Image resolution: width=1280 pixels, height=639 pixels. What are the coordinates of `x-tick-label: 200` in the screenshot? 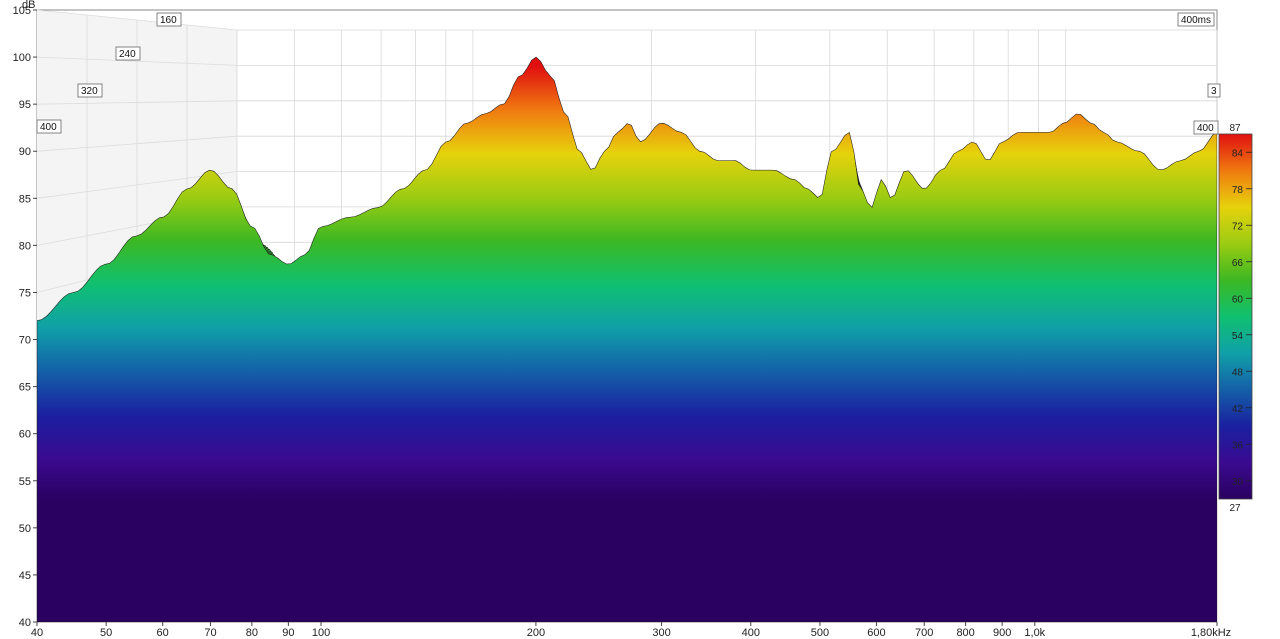 It's located at (536, 633).